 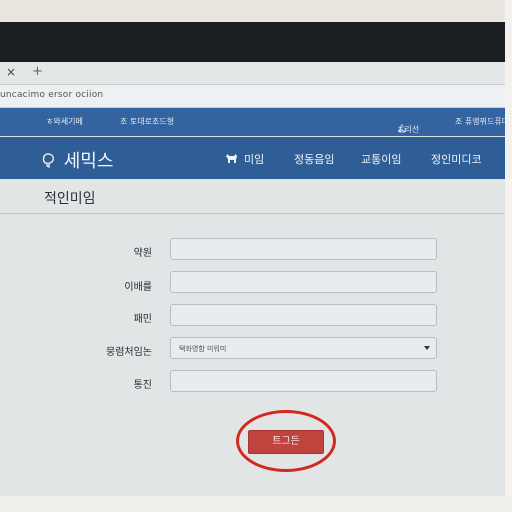 What do you see at coordinates (303, 348) in the screenshot?
I see `select-field: 택화영함 미워미` at bounding box center [303, 348].